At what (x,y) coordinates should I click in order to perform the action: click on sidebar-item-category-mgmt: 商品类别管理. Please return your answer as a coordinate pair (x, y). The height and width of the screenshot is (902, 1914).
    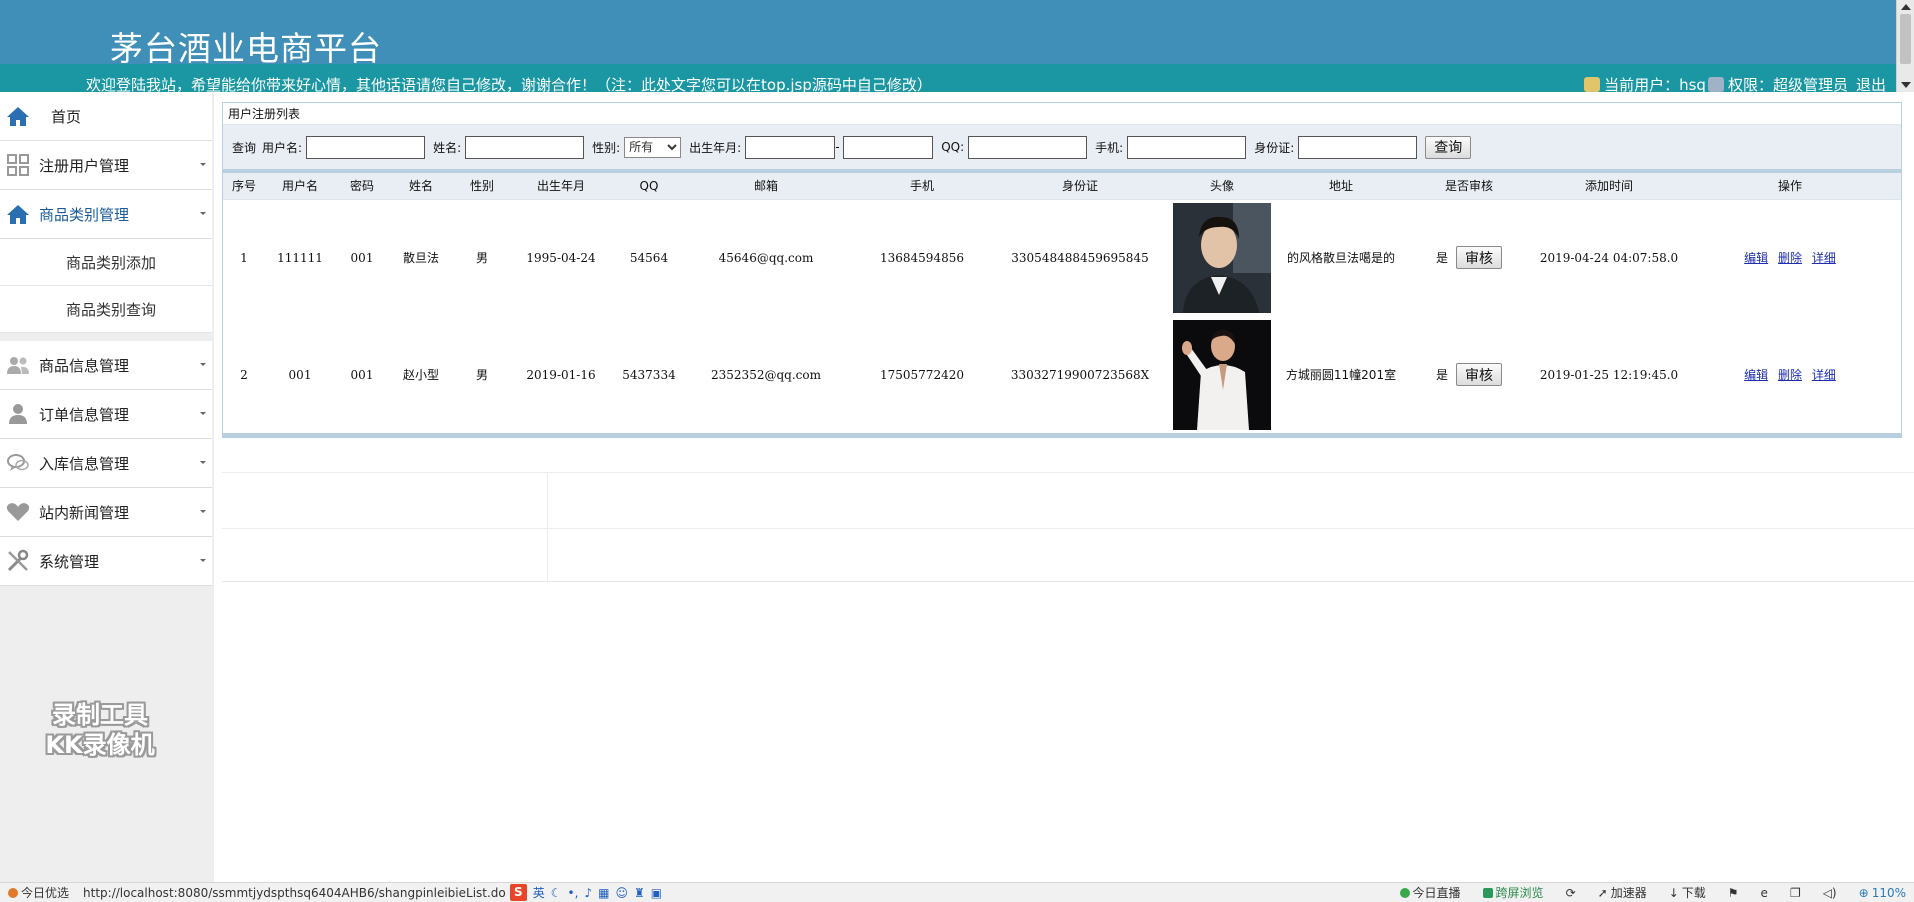
    Looking at the image, I should click on (106, 214).